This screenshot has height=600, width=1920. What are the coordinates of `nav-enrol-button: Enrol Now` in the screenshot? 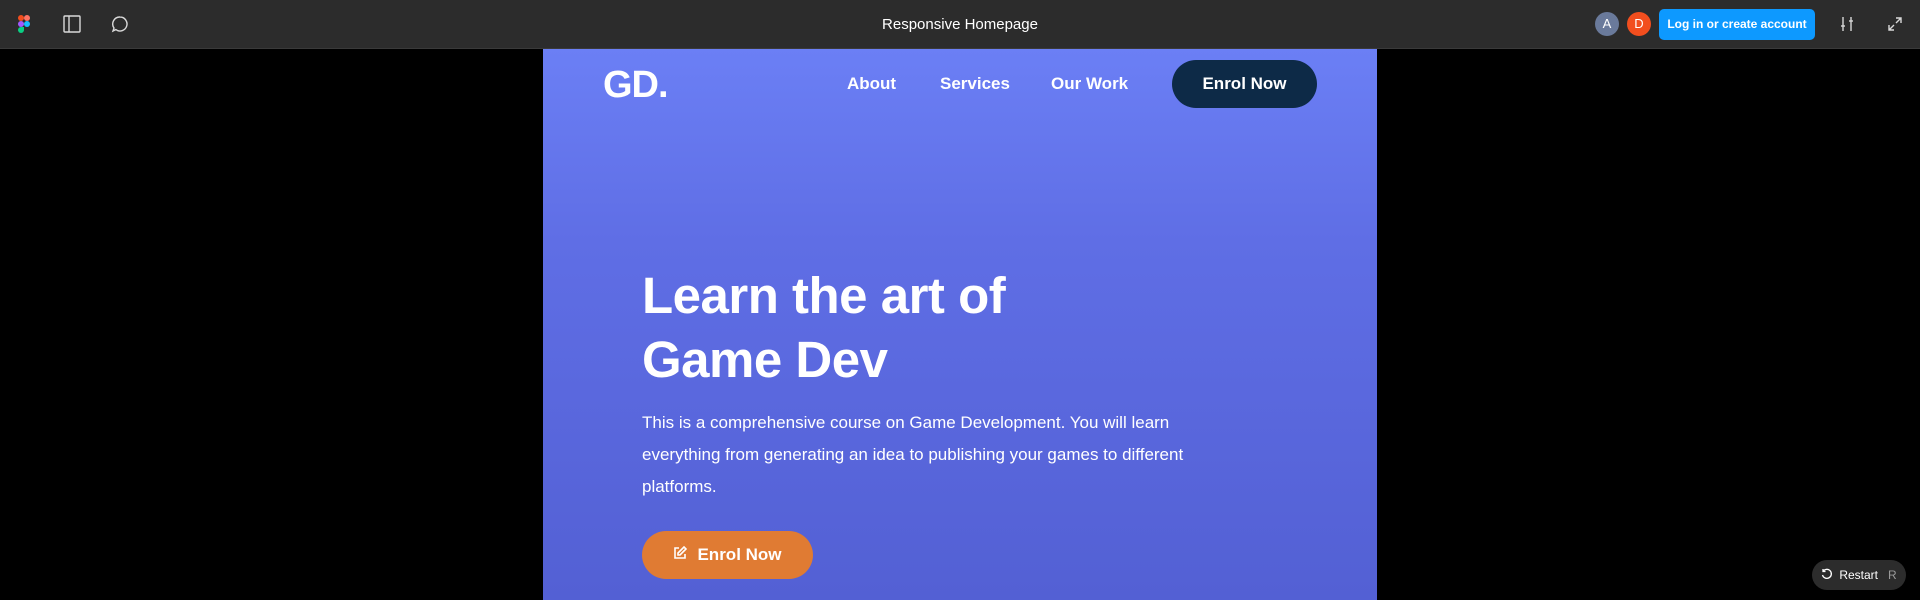 It's located at (1244, 84).